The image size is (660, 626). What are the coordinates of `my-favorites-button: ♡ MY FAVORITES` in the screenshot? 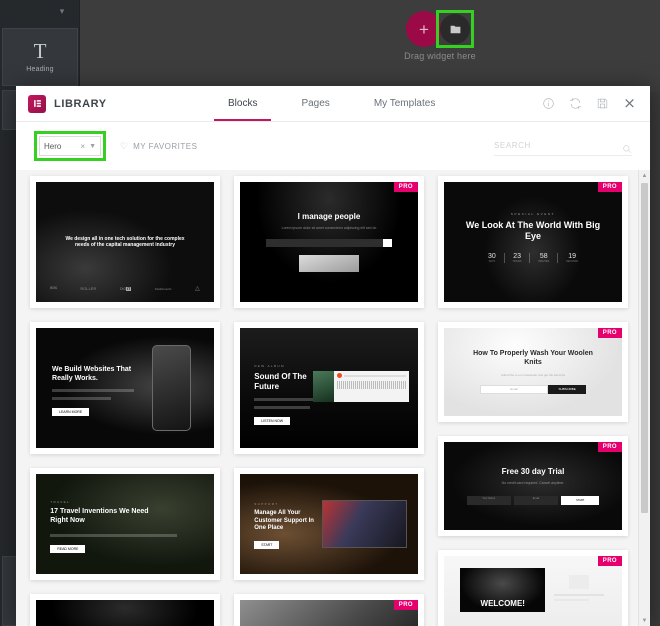 It's located at (159, 146).